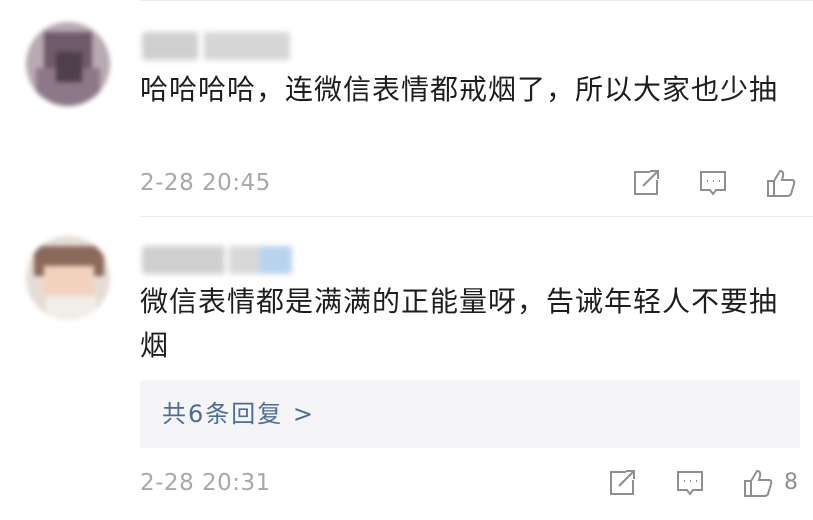  I want to click on comment-timestamp: 2-28 20:45, so click(205, 183).